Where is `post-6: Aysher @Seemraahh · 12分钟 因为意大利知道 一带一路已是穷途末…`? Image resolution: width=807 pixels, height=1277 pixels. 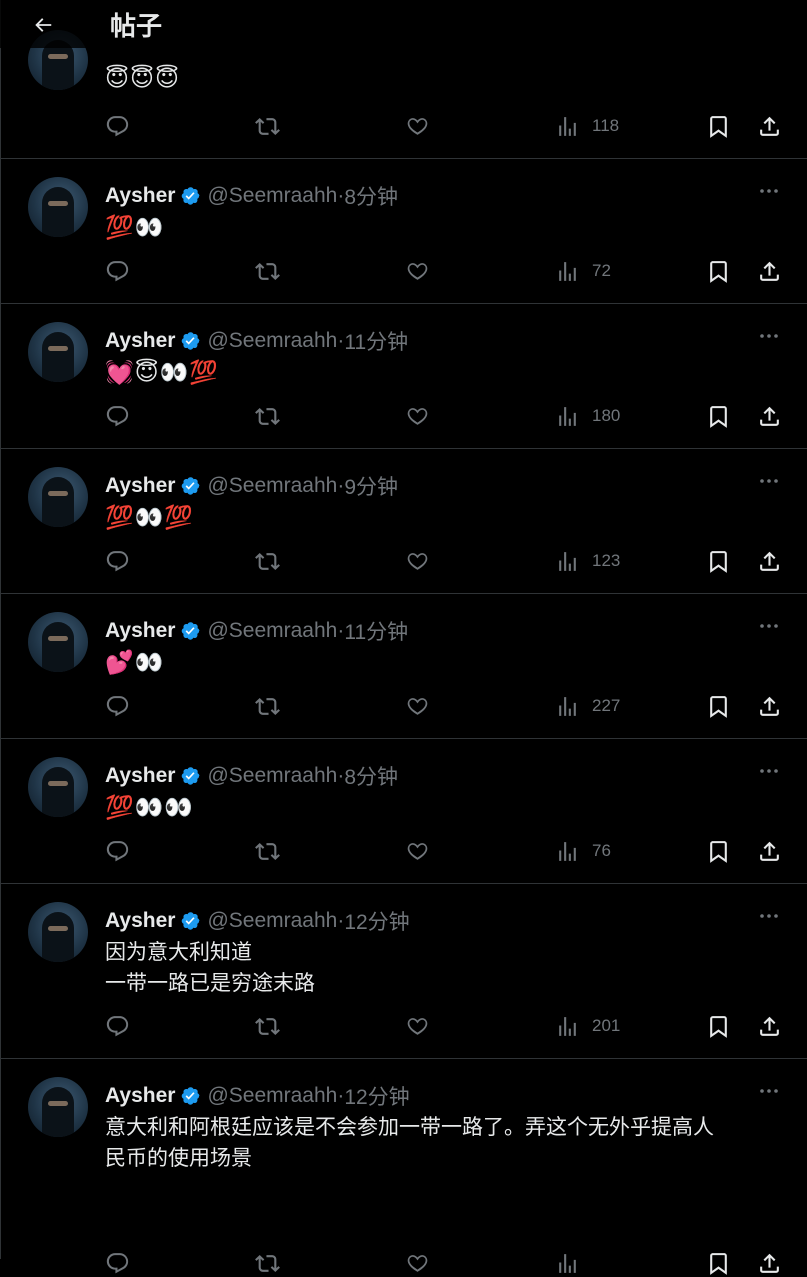
post-6: Aysher @Seemraahh · 12分钟 因为意大利知道 一带一路已是穷途末… is located at coordinates (403, 971).